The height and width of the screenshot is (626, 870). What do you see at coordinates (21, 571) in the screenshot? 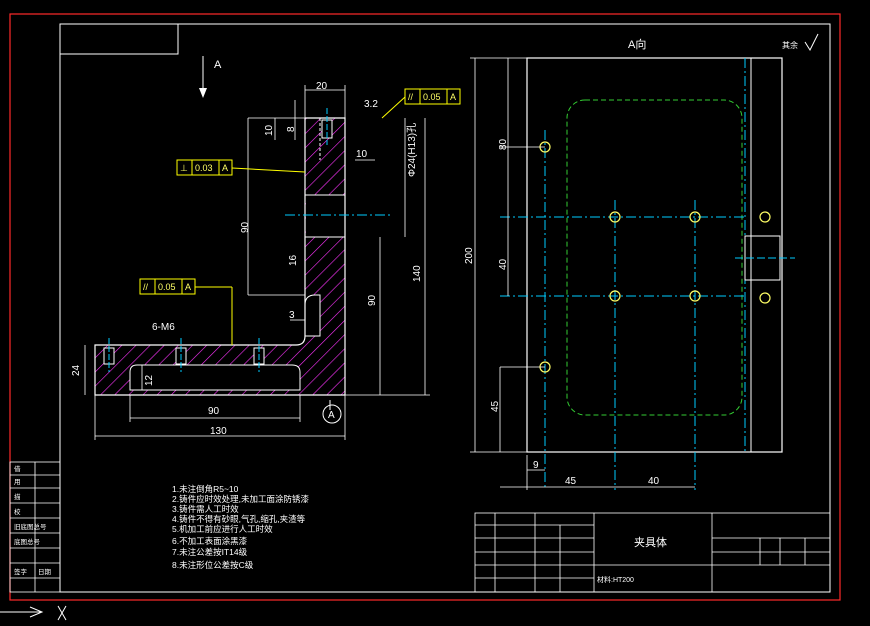
I see `svg-text: 签字` at bounding box center [21, 571].